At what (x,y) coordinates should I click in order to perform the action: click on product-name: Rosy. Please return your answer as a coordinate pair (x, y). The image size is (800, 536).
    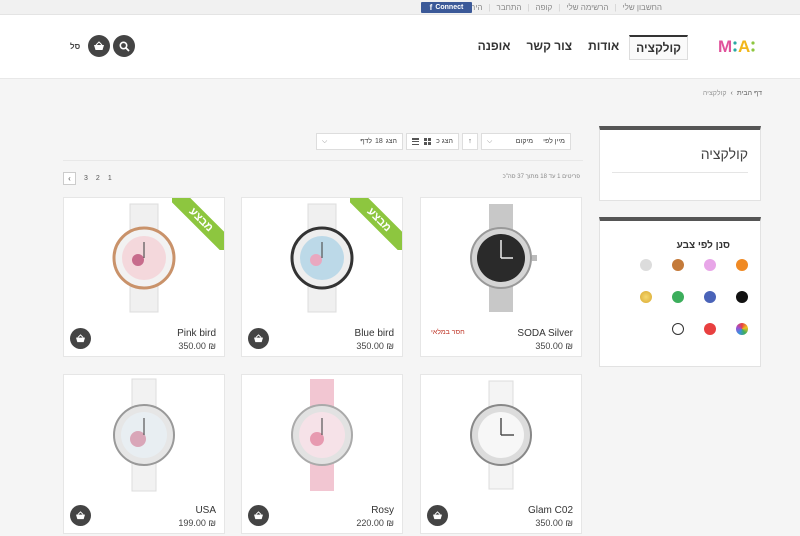
    Looking at the image, I should click on (382, 510).